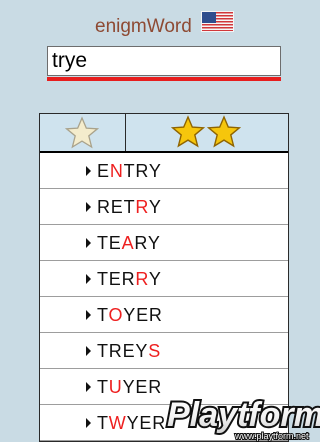  Describe the element at coordinates (164, 171) in the screenshot. I see `result-row: ENTRY` at that location.